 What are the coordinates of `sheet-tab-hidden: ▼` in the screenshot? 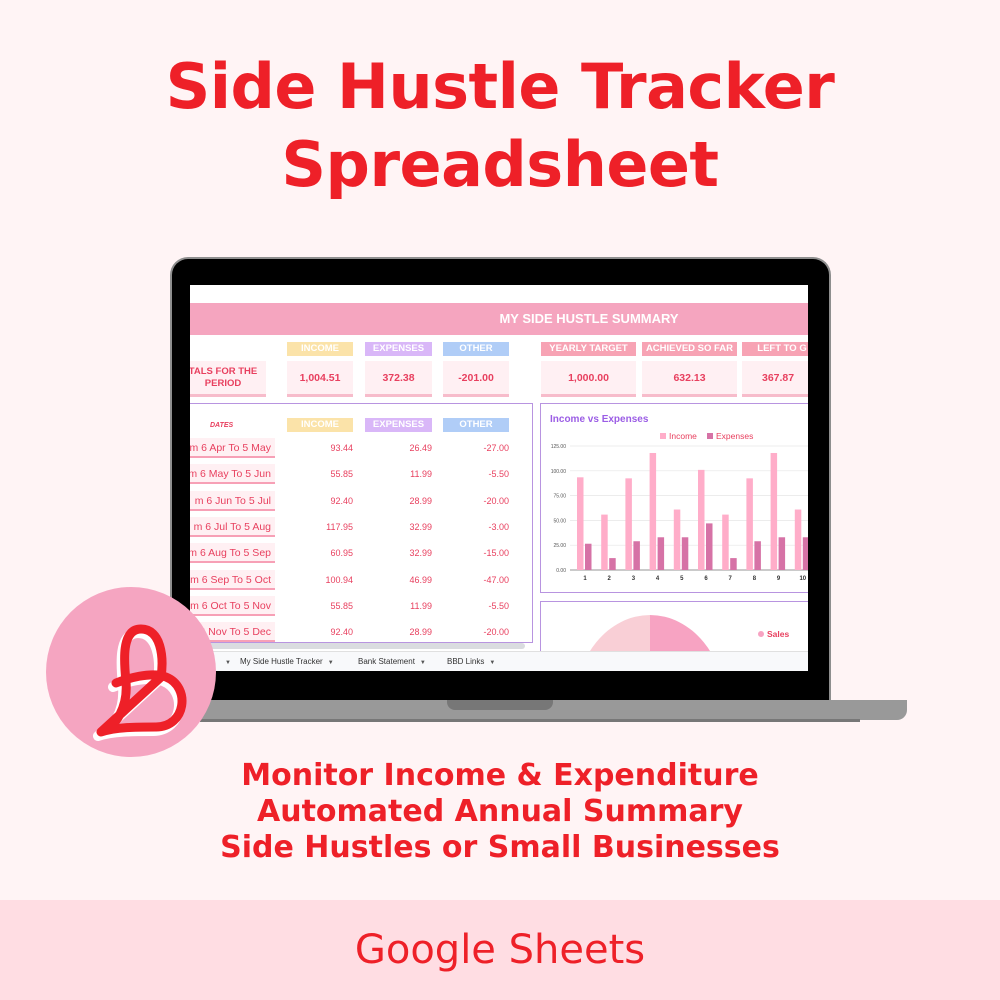 It's located at (225, 661).